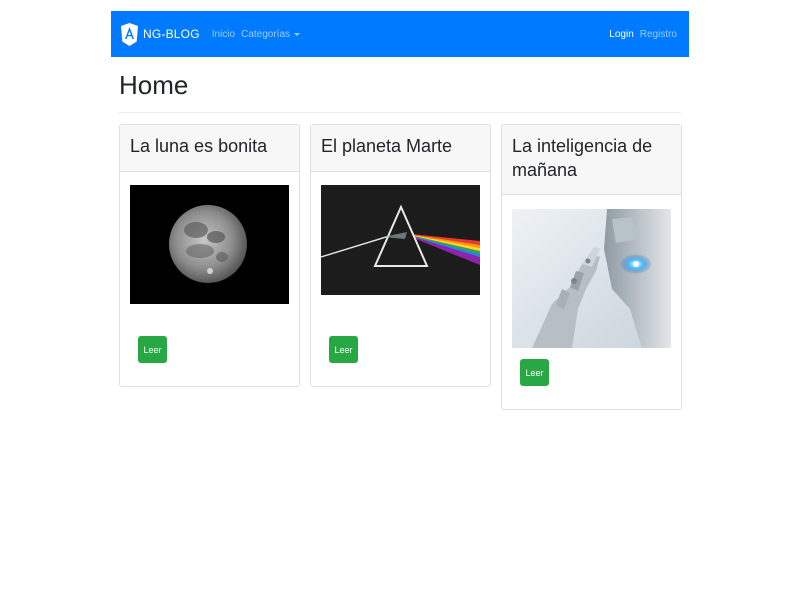 The image size is (800, 600). I want to click on post-title: La luna es bonita, so click(199, 146).